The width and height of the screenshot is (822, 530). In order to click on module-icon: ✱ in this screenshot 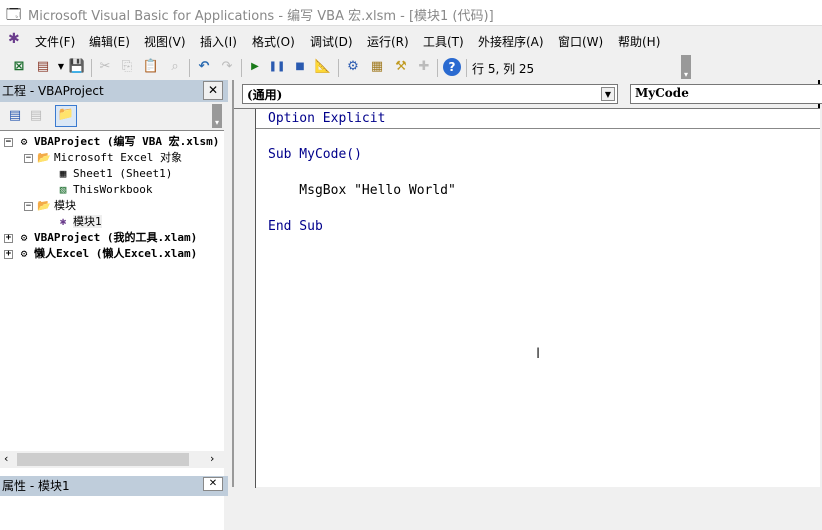, I will do `click(63, 221)`.